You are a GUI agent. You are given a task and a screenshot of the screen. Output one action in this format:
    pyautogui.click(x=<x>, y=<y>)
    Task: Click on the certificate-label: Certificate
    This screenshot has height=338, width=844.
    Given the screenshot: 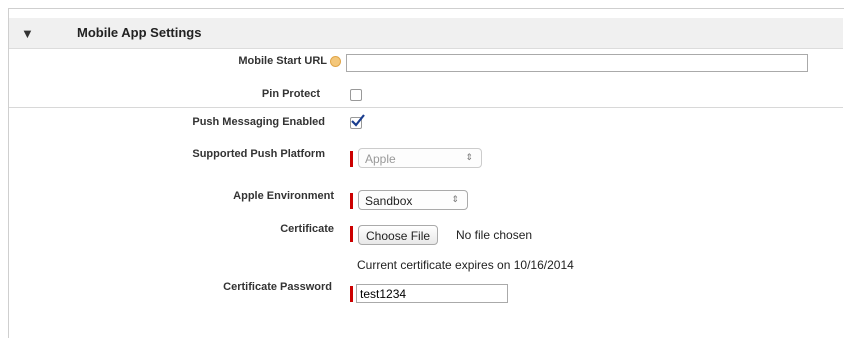 What is the action you would take?
    pyautogui.click(x=307, y=229)
    